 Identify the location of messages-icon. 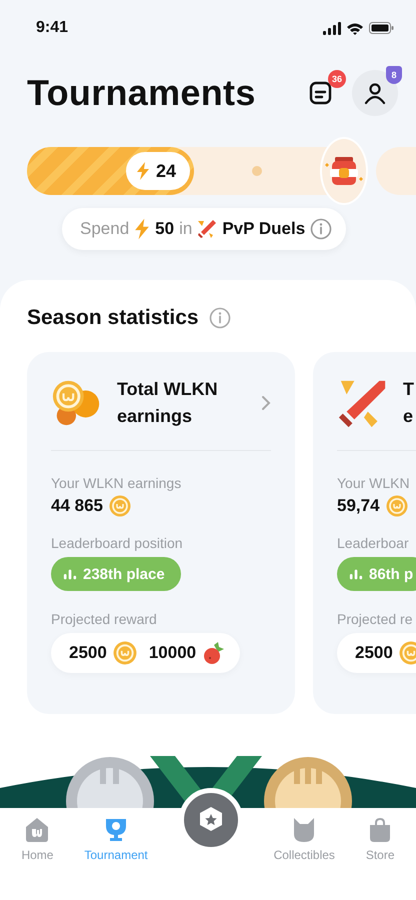
(321, 93).